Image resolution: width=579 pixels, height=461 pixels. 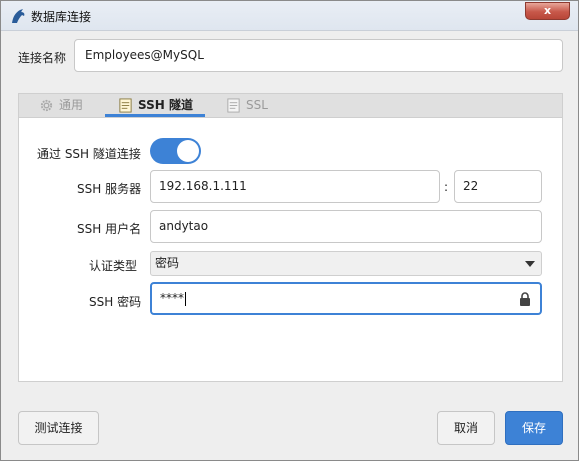 What do you see at coordinates (109, 229) in the screenshot?
I see `ssh-user-label: SSH 用户名` at bounding box center [109, 229].